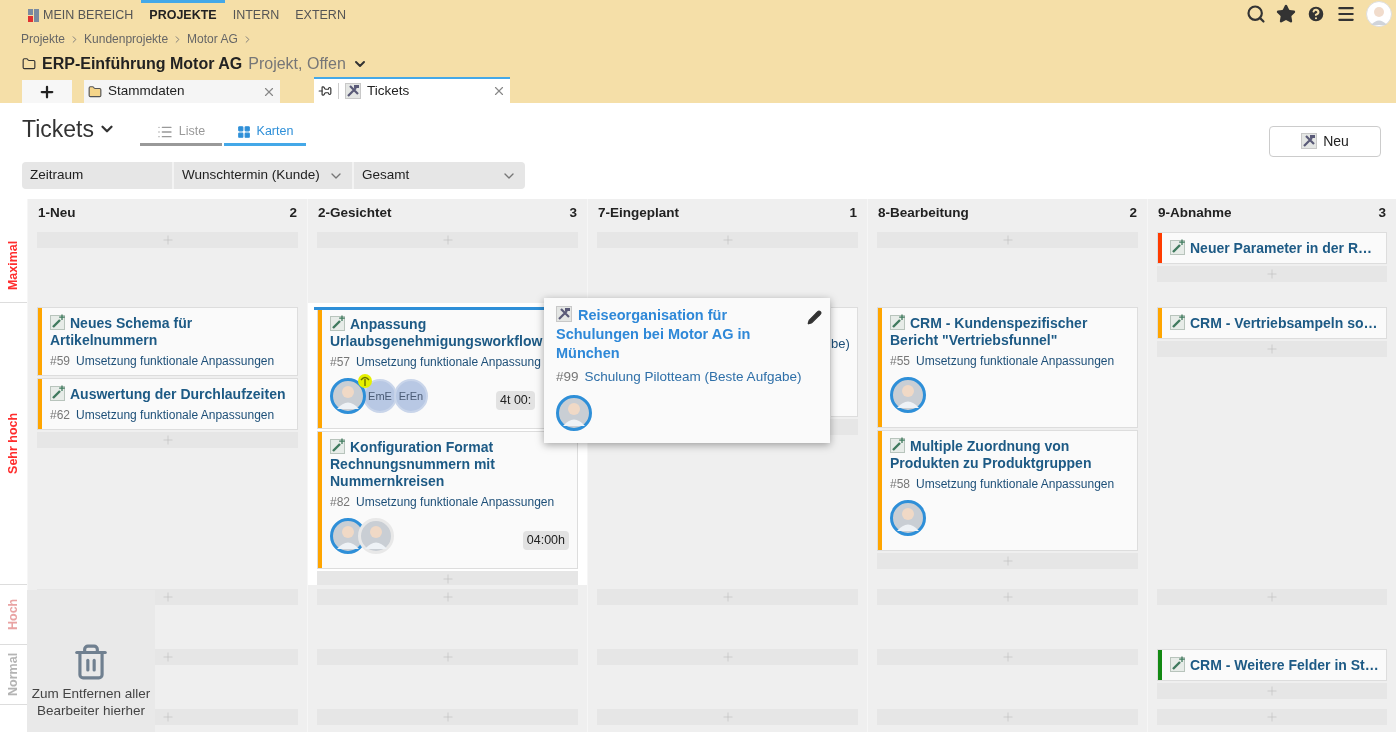 The image size is (1396, 732). I want to click on ticket-card: CRM - Kundenspezifischer Bericht "Vertriebsfunnel" #55 Umsetzung funktionale Anpassungen, so click(1007, 367).